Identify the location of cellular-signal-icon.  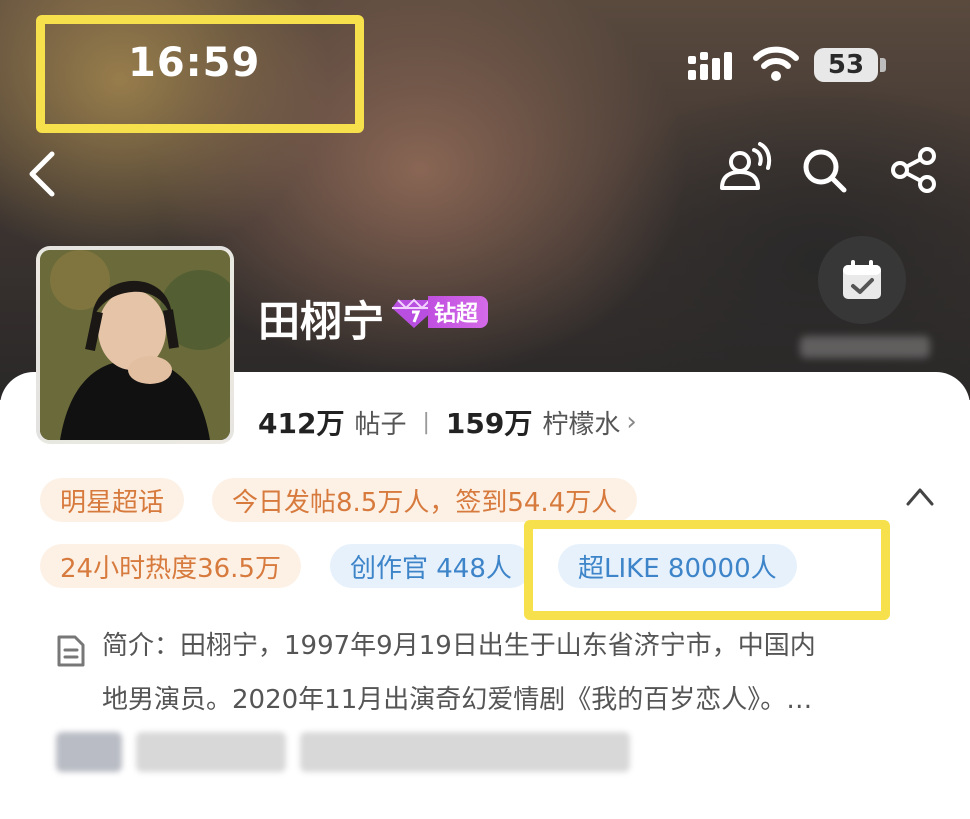
(710, 66).